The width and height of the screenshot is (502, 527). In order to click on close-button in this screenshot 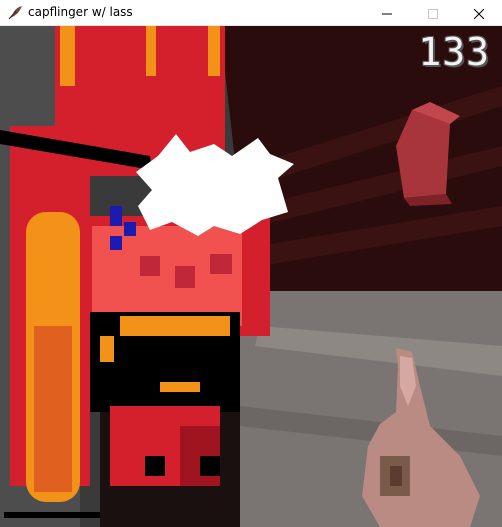, I will do `click(479, 13)`.